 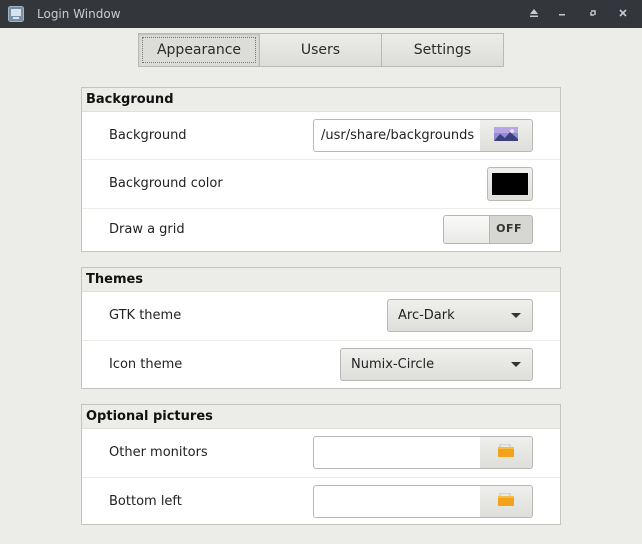 I want to click on bottom-left-file-button, so click(x=506, y=501).